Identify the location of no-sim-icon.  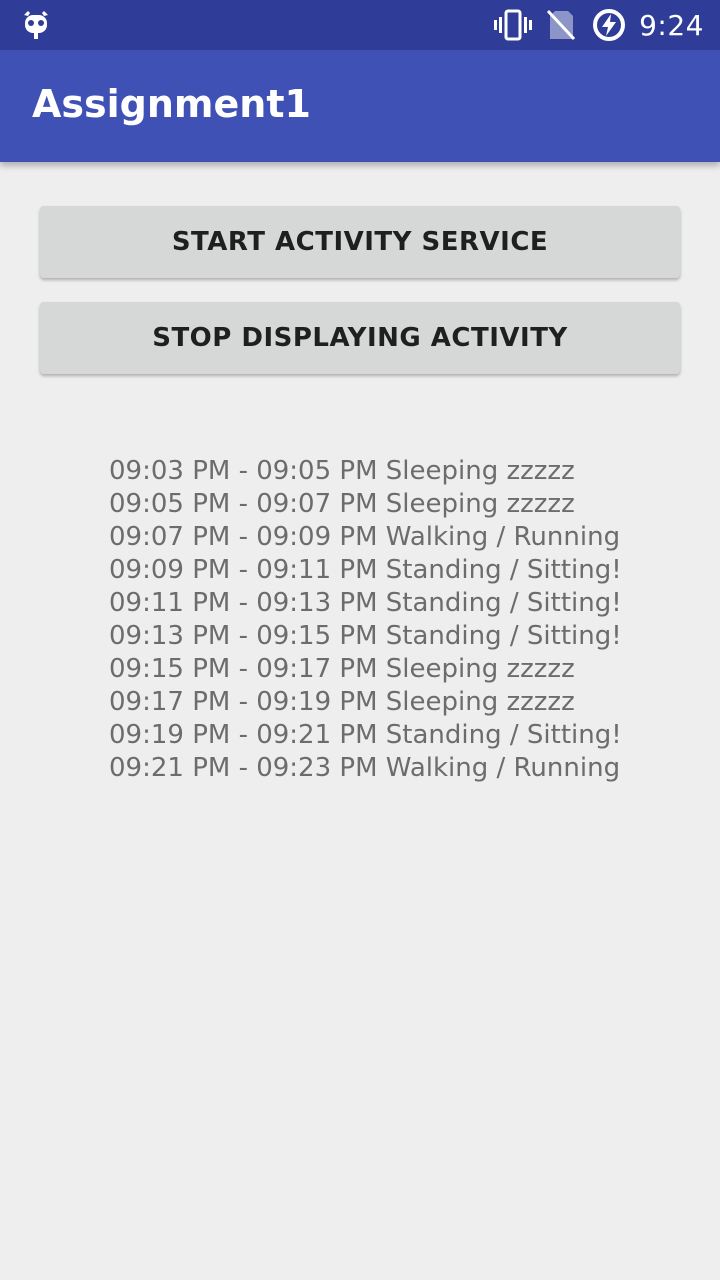
(561, 25).